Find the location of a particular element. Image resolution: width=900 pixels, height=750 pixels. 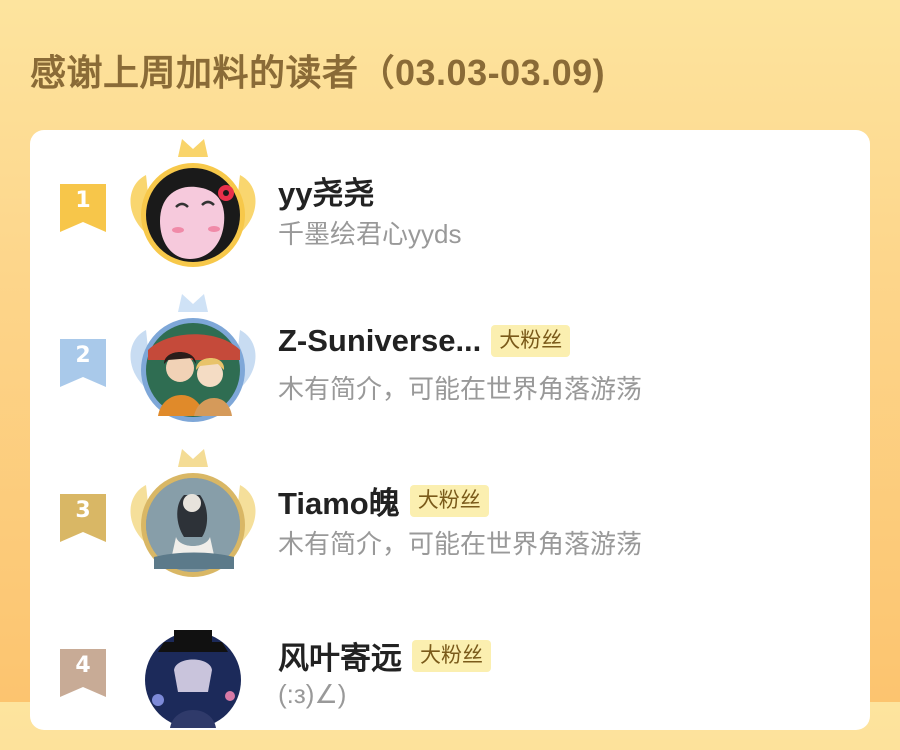

reader-name: 风叶寄远 大粉丝 is located at coordinates (384, 655).